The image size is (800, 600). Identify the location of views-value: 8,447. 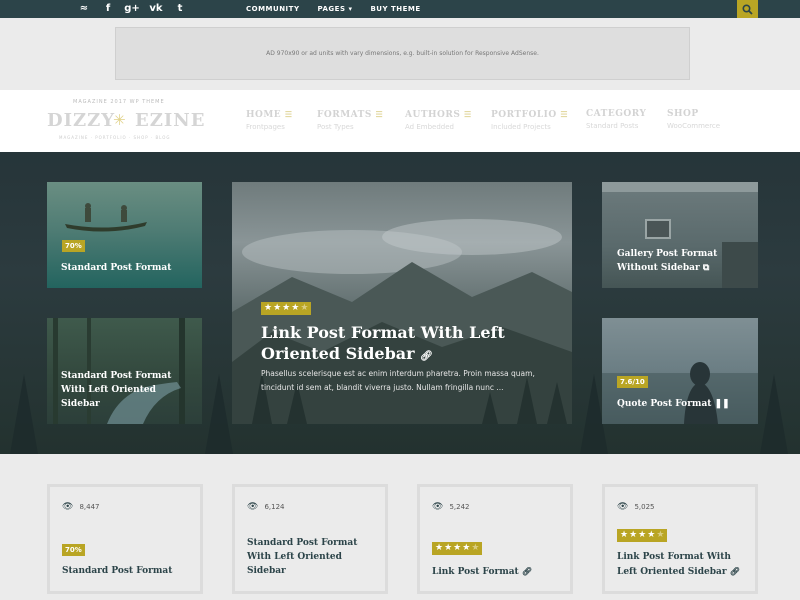
(89, 507).